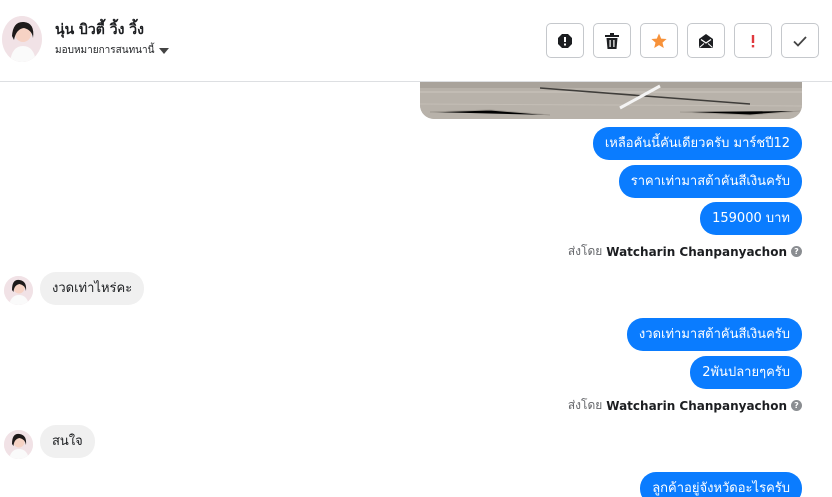  I want to click on mark-unread-button, so click(706, 40).